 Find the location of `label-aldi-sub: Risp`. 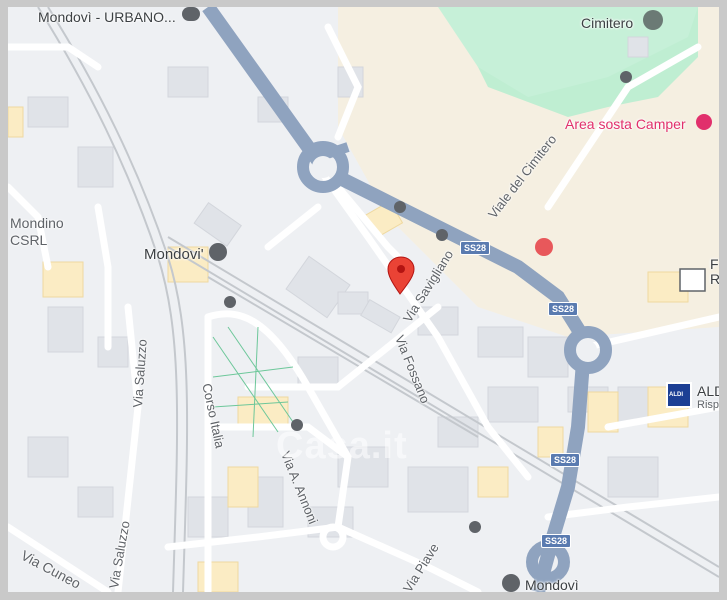

label-aldi-sub: Risp is located at coordinates (708, 405).